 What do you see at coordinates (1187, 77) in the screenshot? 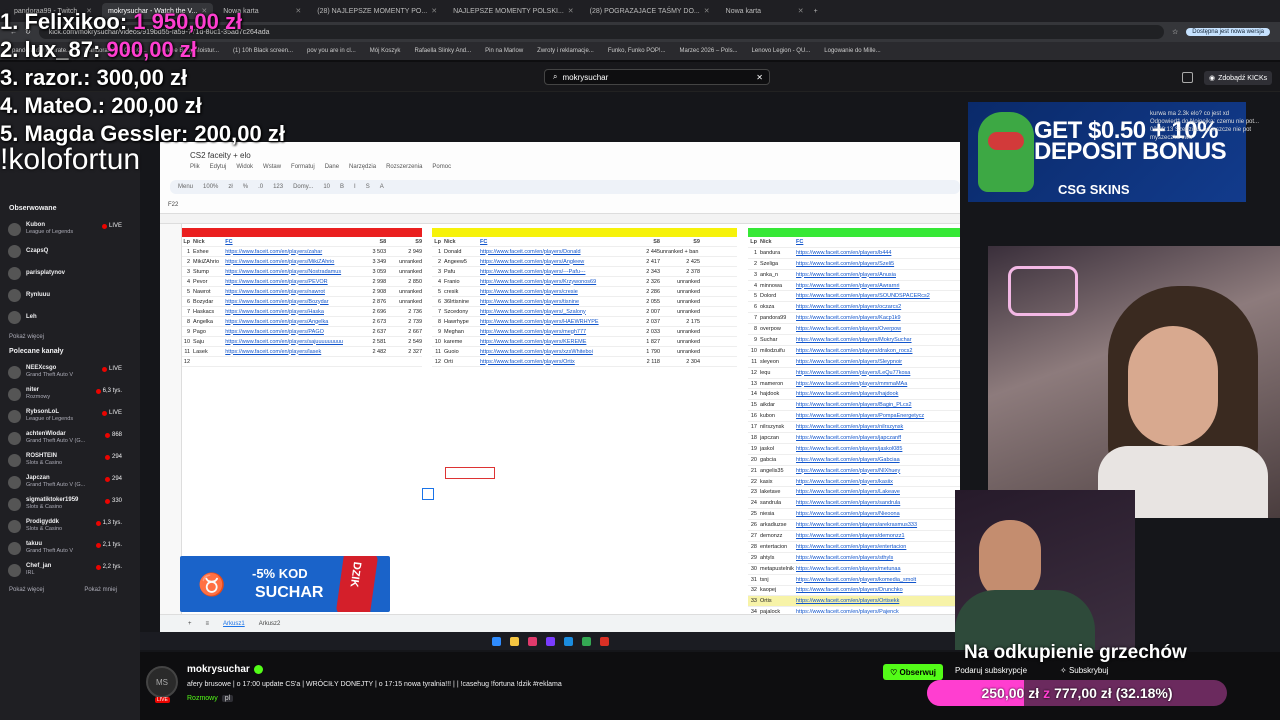
I see `grid-icon` at bounding box center [1187, 77].